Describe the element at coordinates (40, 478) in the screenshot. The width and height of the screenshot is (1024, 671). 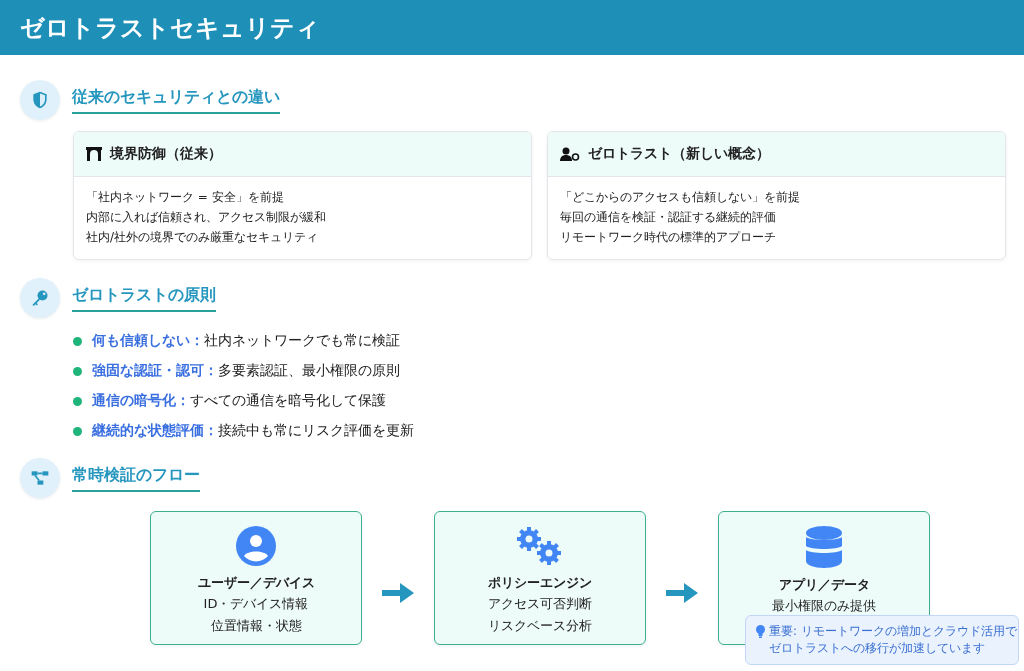
I see `flowchart-icon` at that location.